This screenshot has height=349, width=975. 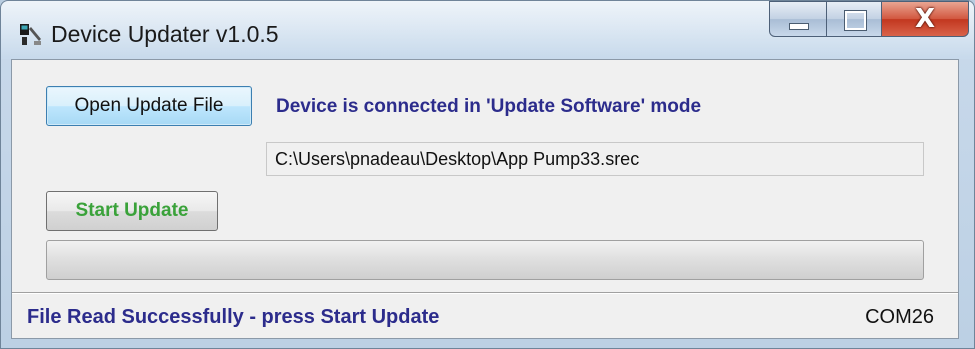 I want to click on close-icon: X, so click(x=925, y=19).